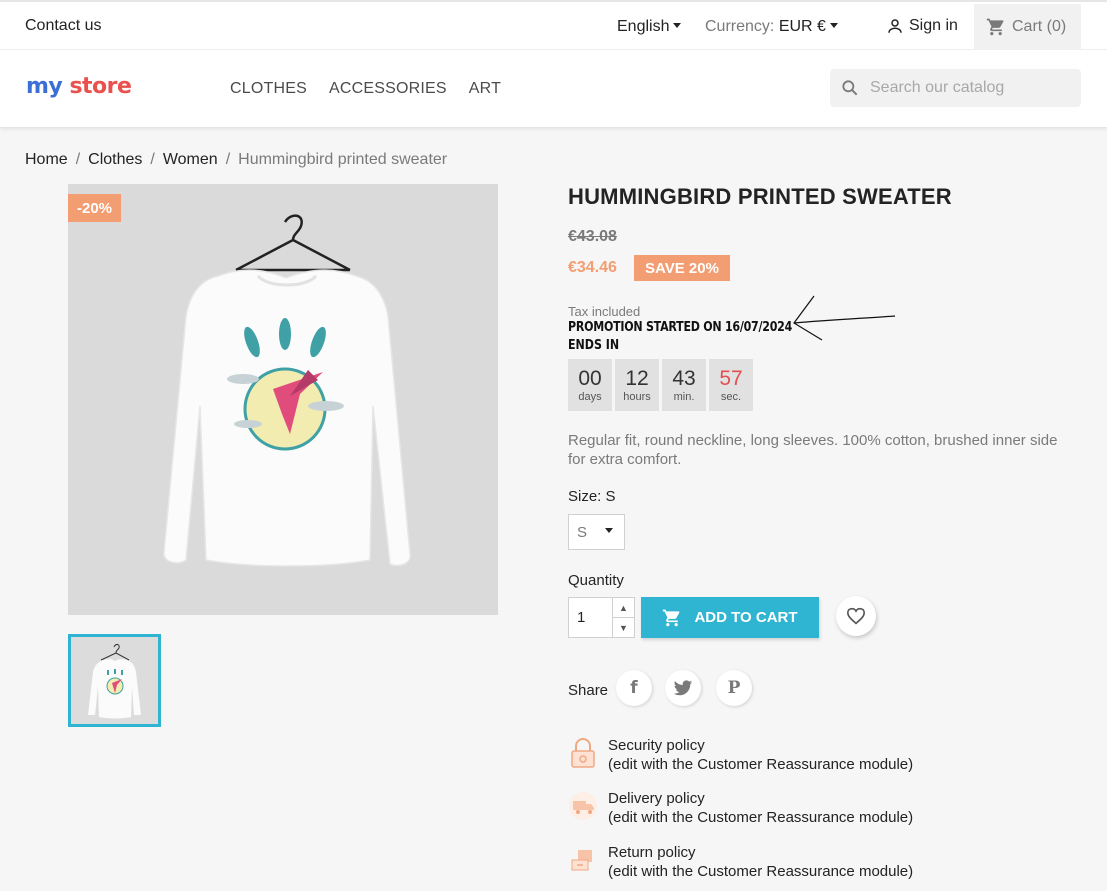 The image size is (1107, 891). I want to click on countdown-minutes: 43 min., so click(684, 385).